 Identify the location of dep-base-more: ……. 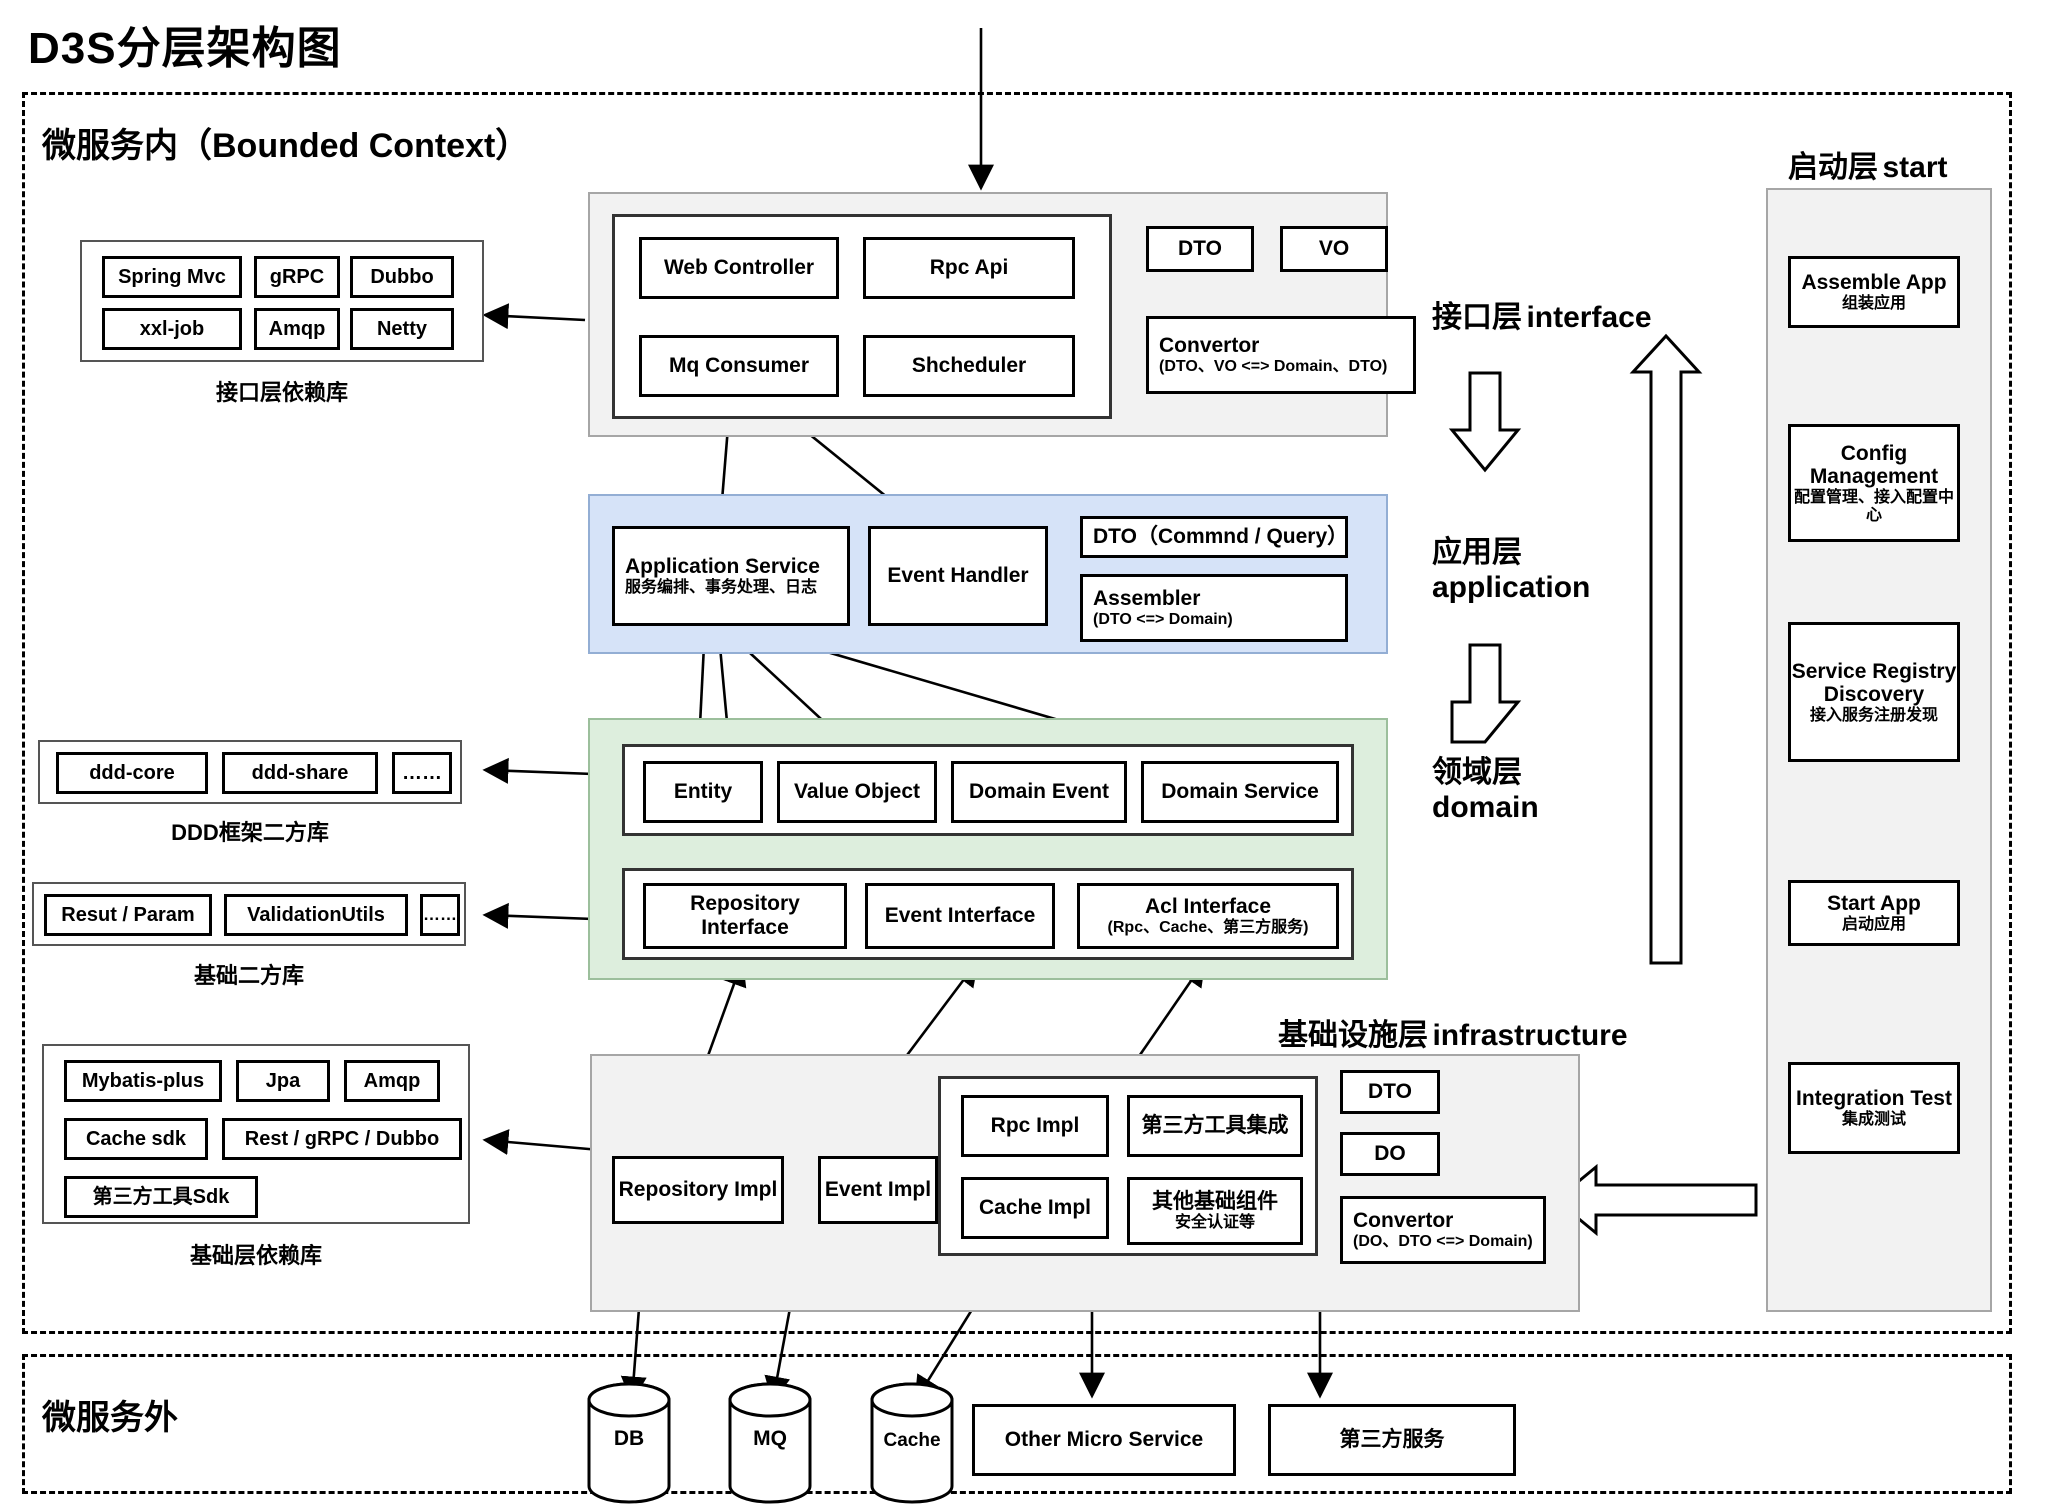
(440, 915).